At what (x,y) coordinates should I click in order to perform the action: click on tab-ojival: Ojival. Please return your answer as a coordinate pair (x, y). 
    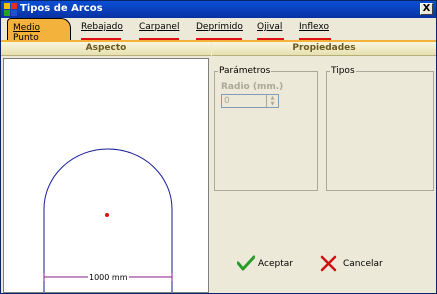
    Looking at the image, I should click on (270, 31).